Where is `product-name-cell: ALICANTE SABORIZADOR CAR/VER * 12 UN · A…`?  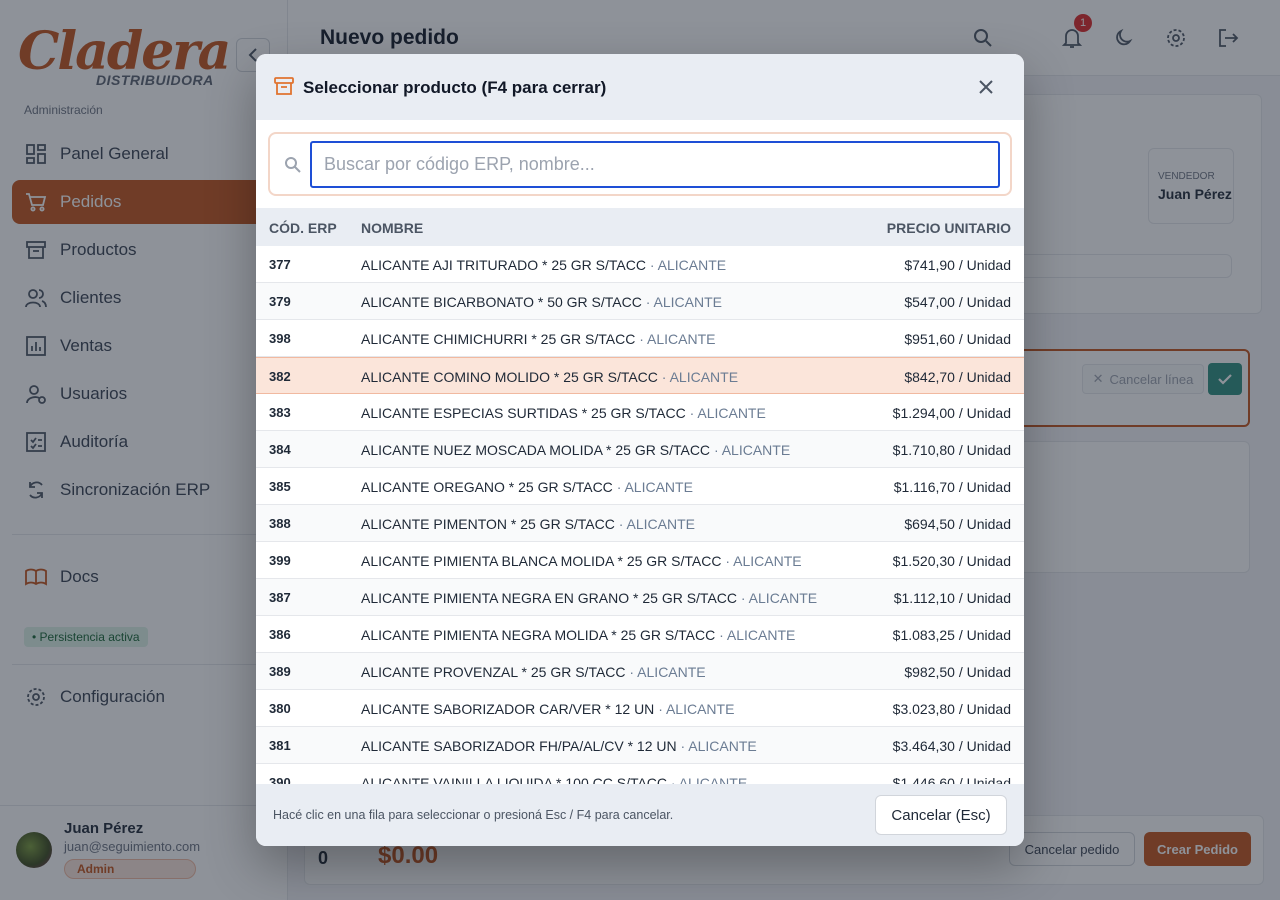 product-name-cell: ALICANTE SABORIZADOR CAR/VER * 12 UN · A… is located at coordinates (547, 709).